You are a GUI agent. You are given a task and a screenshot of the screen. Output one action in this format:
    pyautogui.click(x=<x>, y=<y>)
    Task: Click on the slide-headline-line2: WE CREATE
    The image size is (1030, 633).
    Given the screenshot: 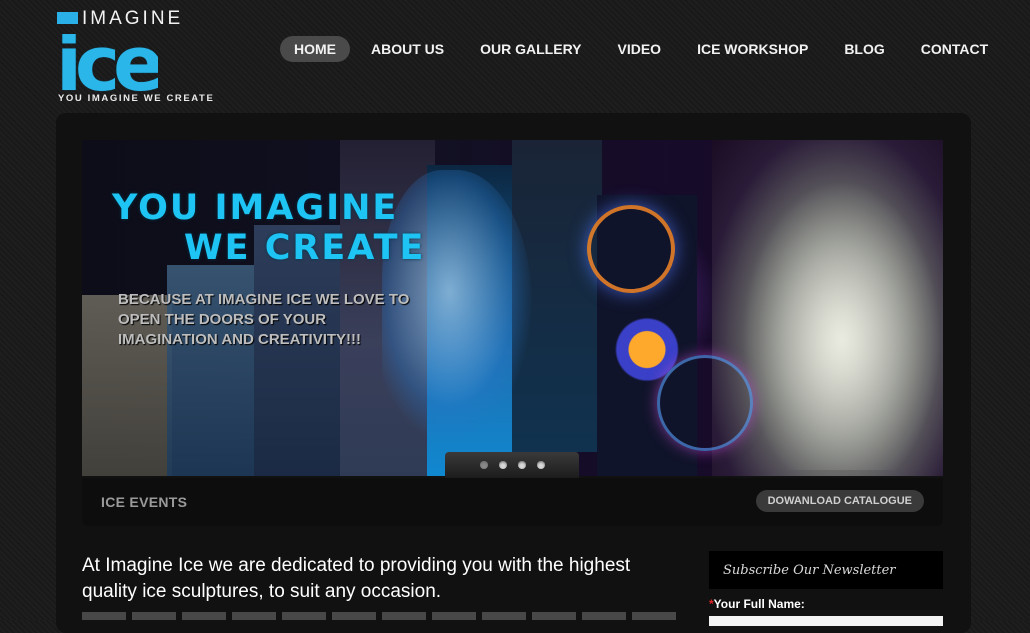 What is the action you would take?
    pyautogui.click(x=305, y=248)
    